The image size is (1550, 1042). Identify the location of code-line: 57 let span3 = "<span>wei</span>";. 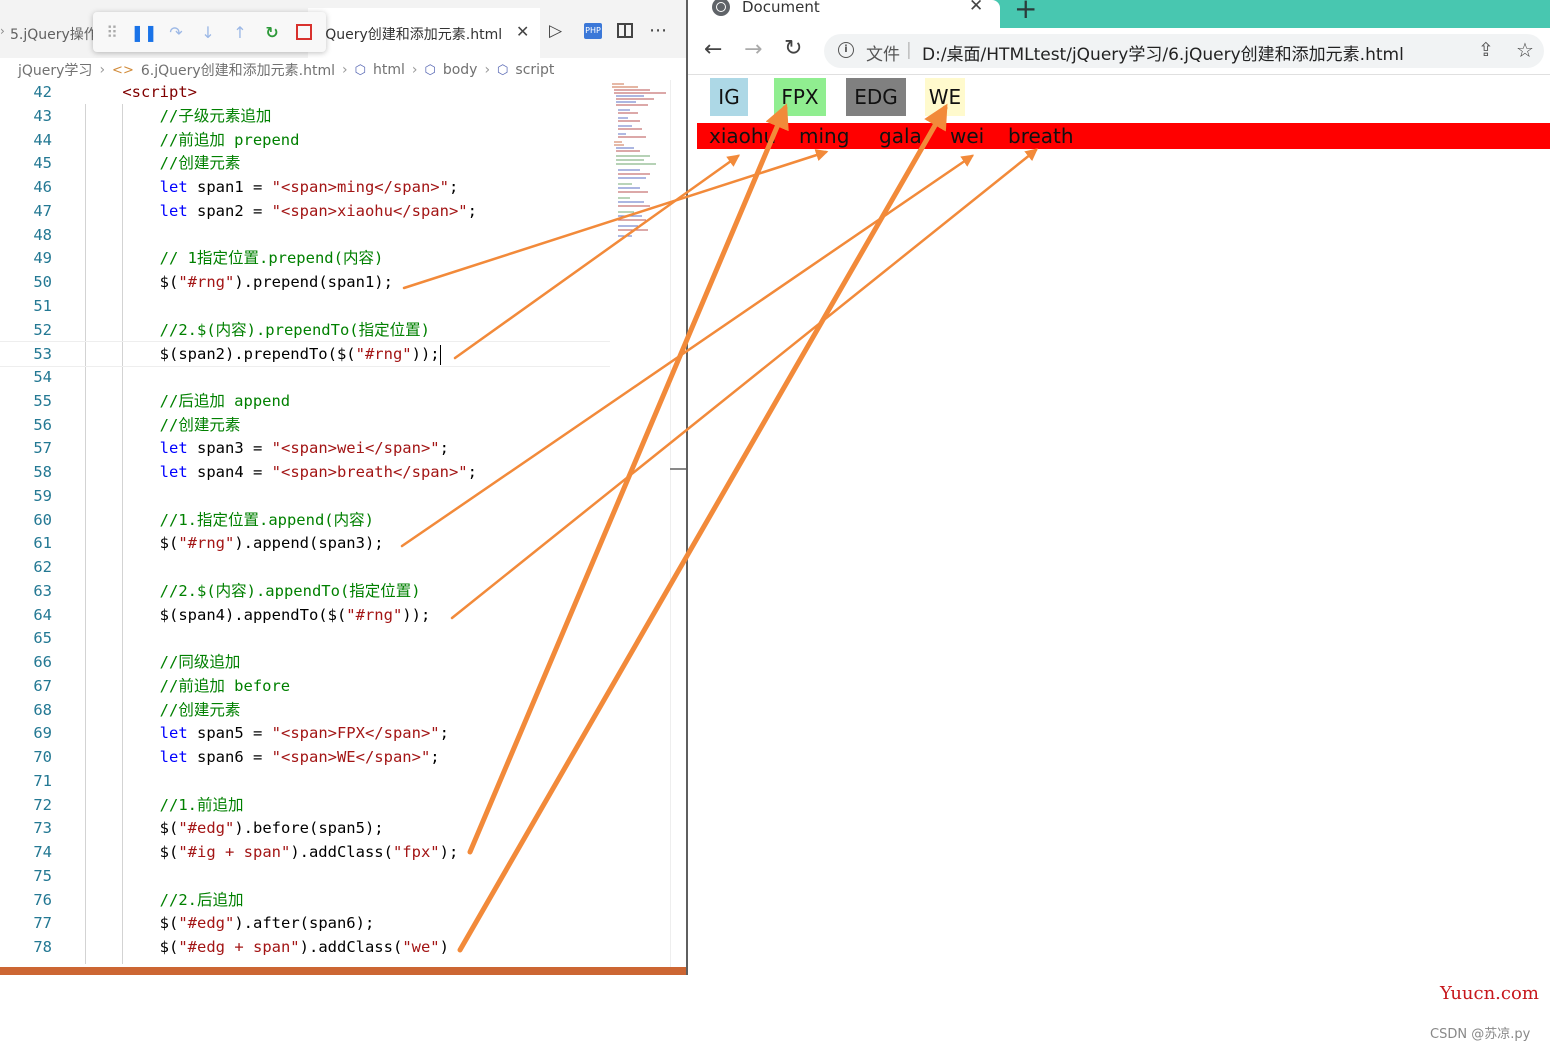
(305, 448).